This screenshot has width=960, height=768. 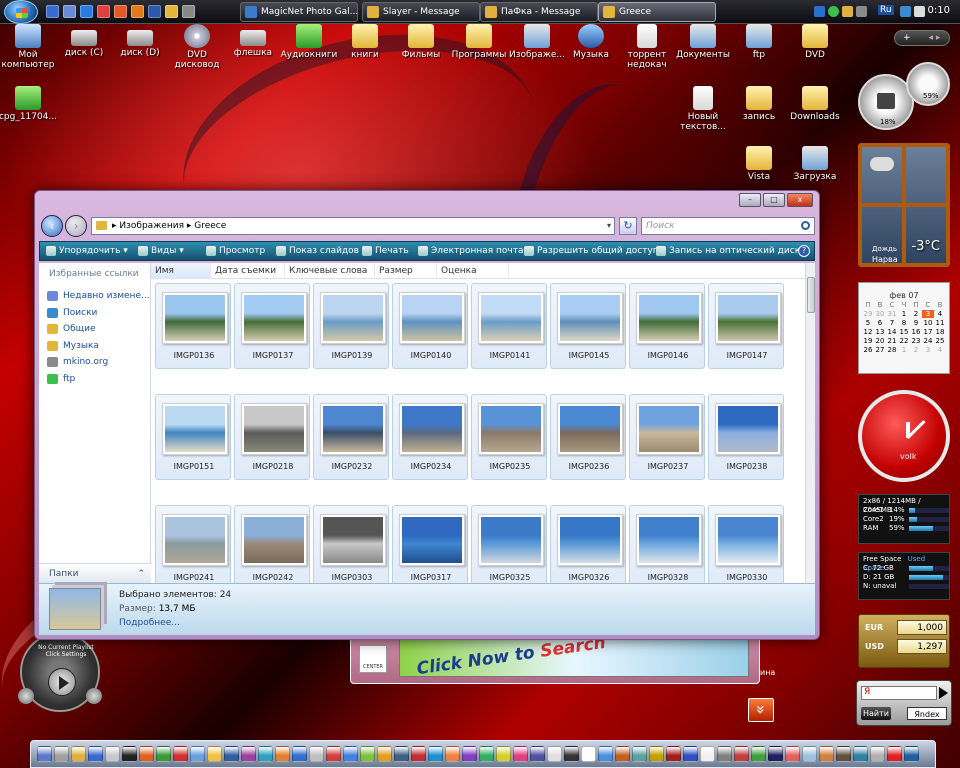 I want to click on sidebar-arrows-icon: ◂ ▸, so click(x=935, y=38).